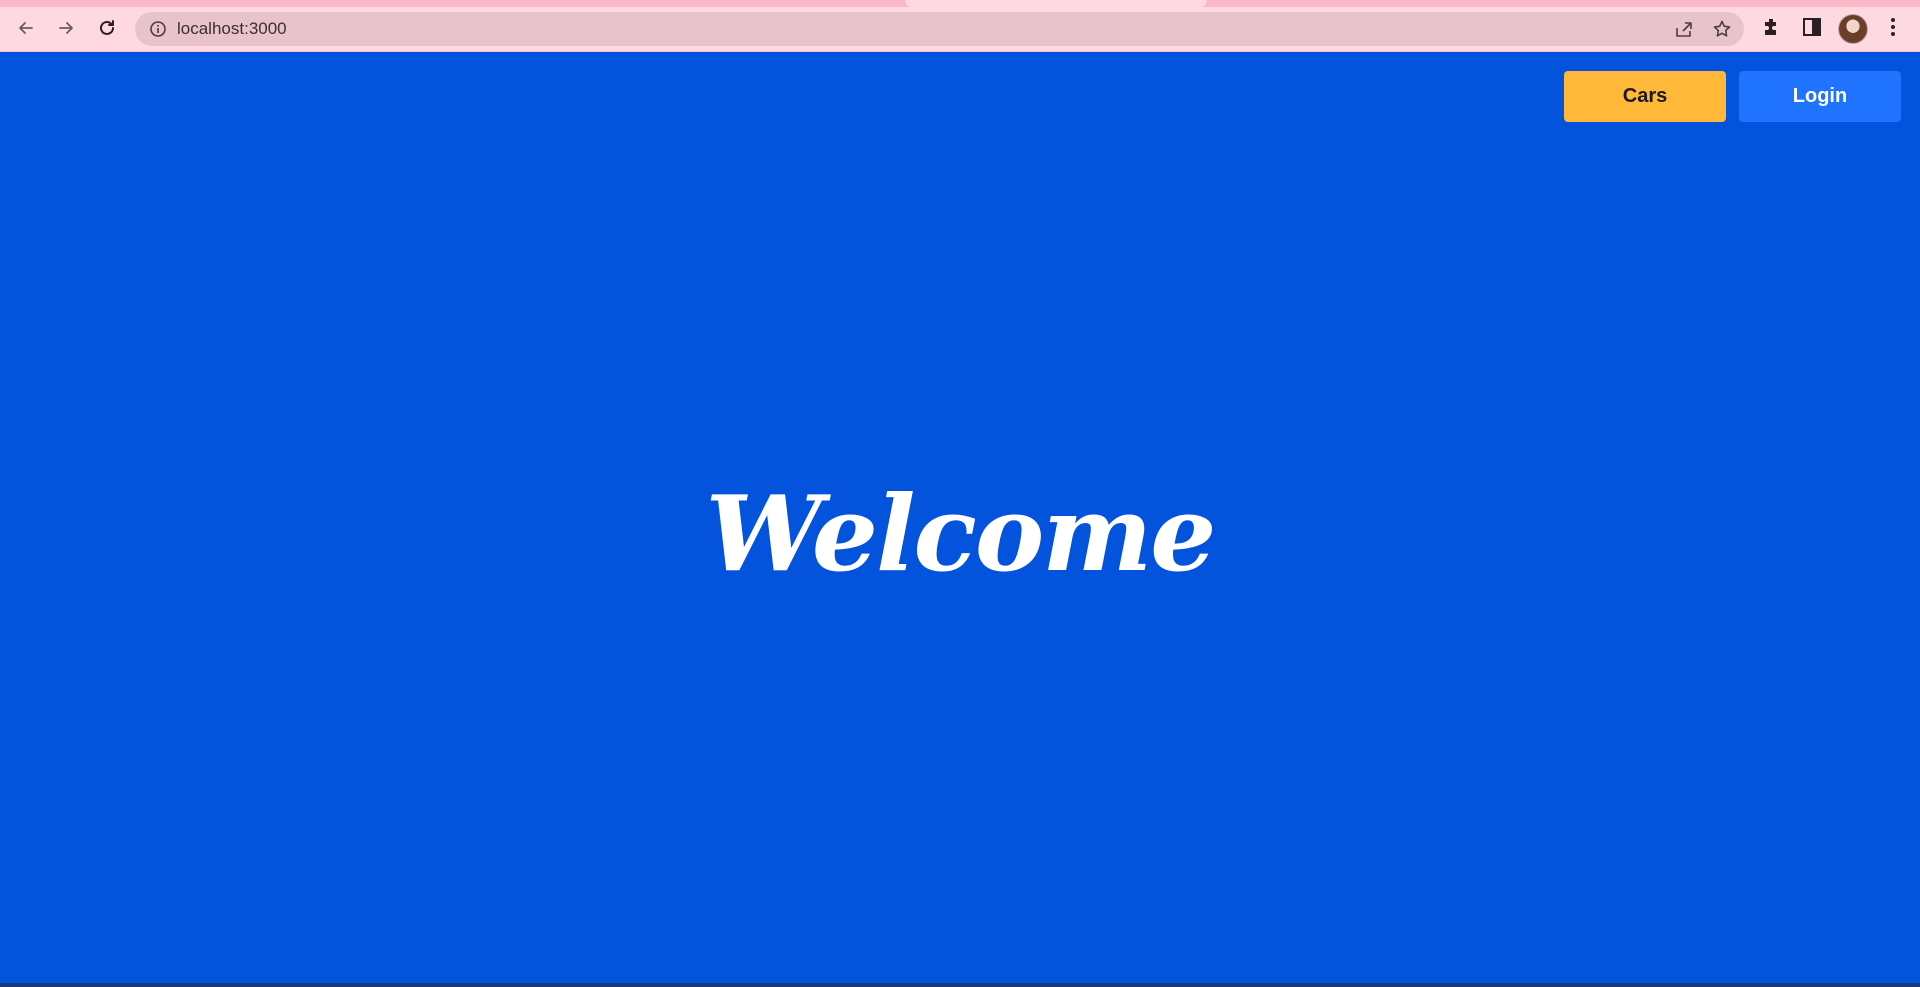  I want to click on side-panel-icon, so click(1812, 27).